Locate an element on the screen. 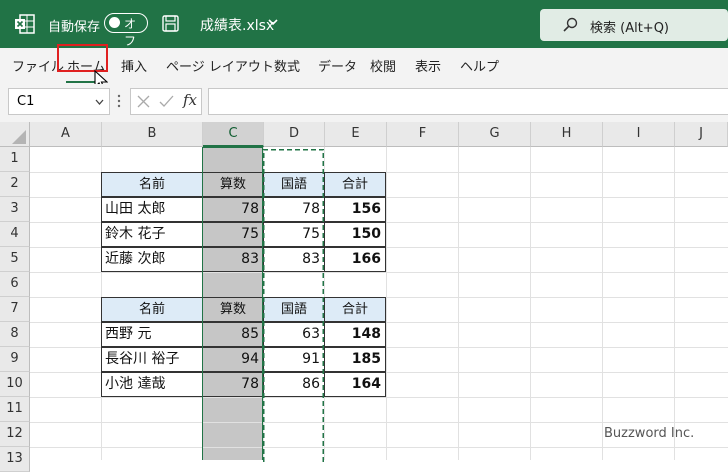  row-header: 1 is located at coordinates (15, 159).